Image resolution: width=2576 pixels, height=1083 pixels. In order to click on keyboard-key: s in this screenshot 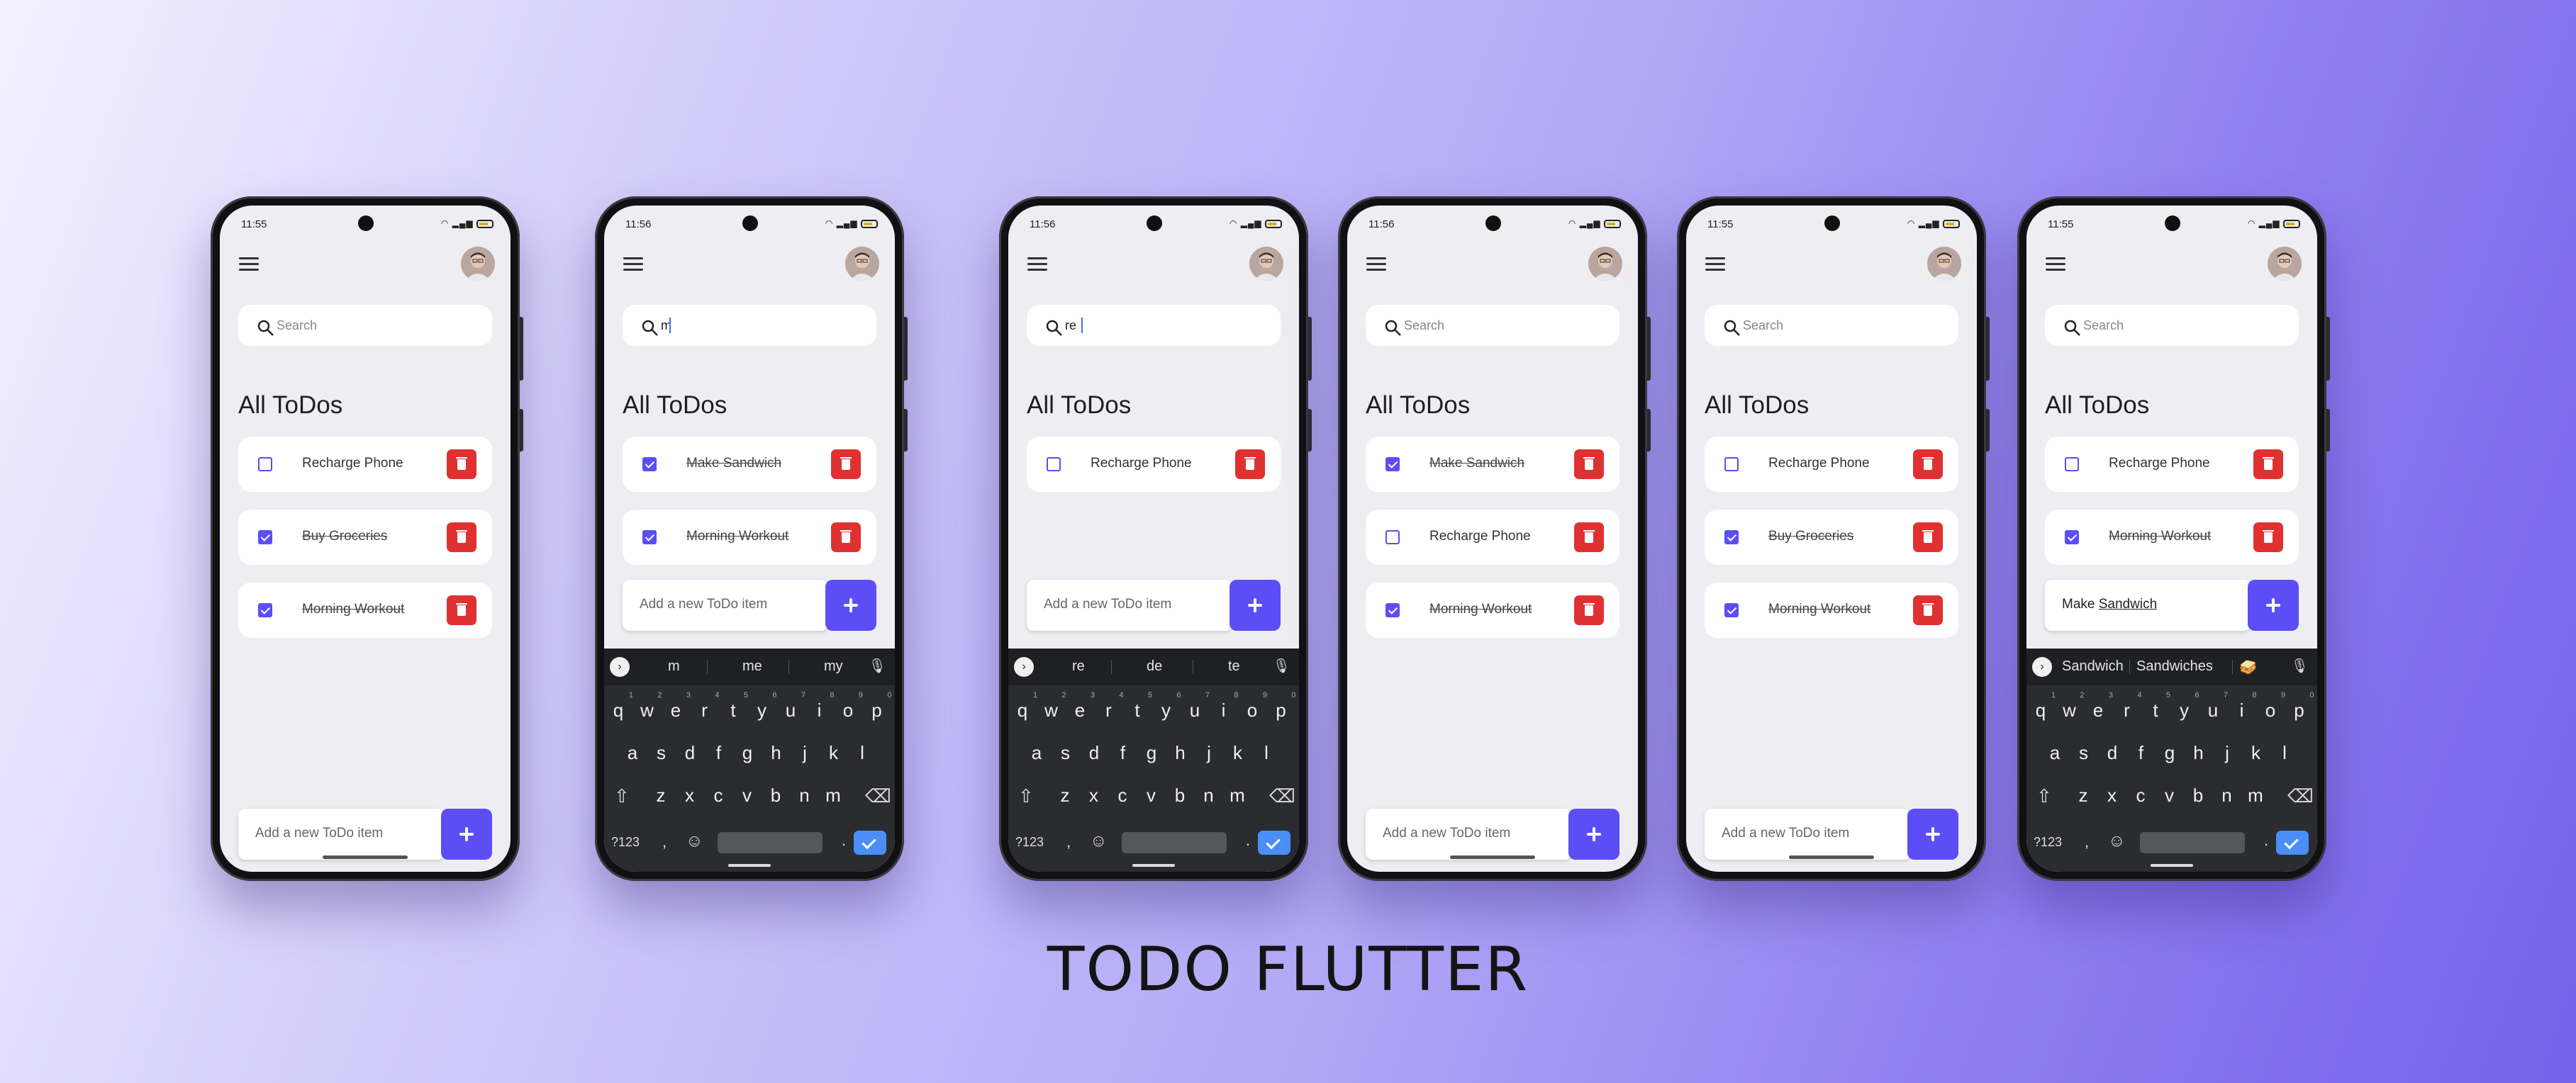, I will do `click(1065, 753)`.